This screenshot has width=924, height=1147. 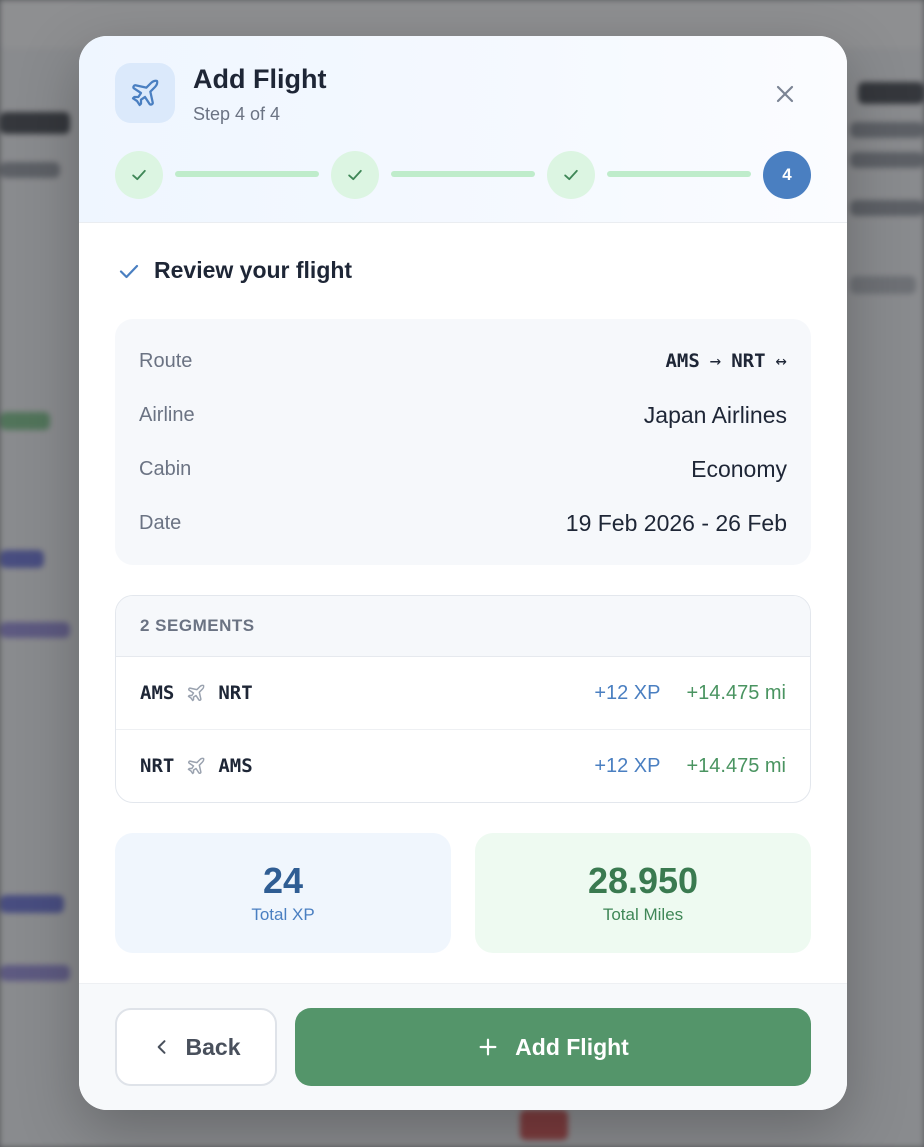 What do you see at coordinates (643, 914) in the screenshot?
I see `total-miles-label: Total Miles` at bounding box center [643, 914].